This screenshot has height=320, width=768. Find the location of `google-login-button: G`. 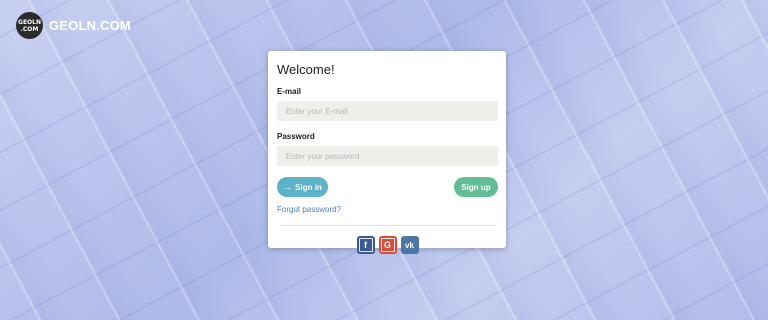

google-login-button: G is located at coordinates (387, 245).